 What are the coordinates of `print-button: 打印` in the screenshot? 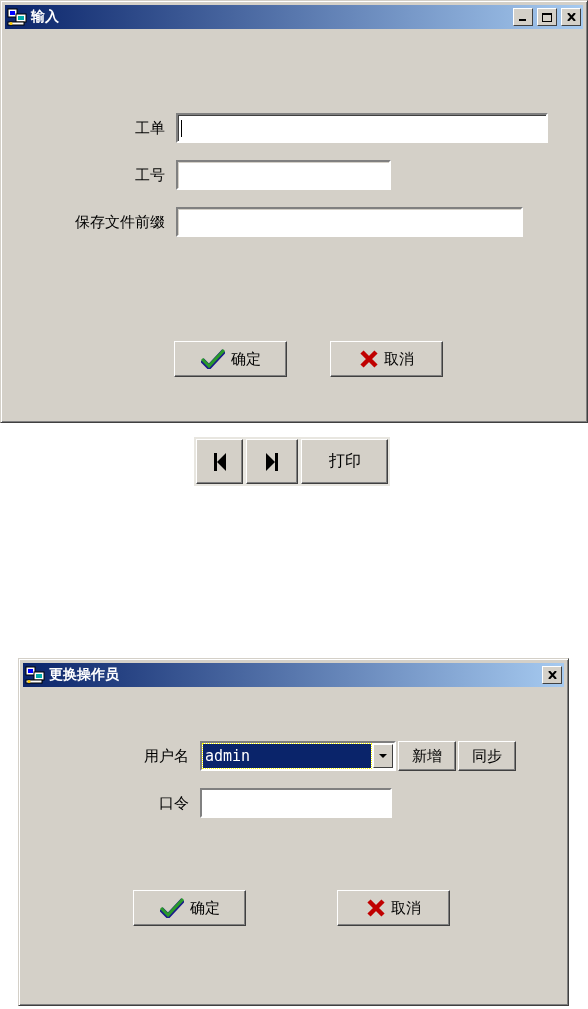 It's located at (344, 461).